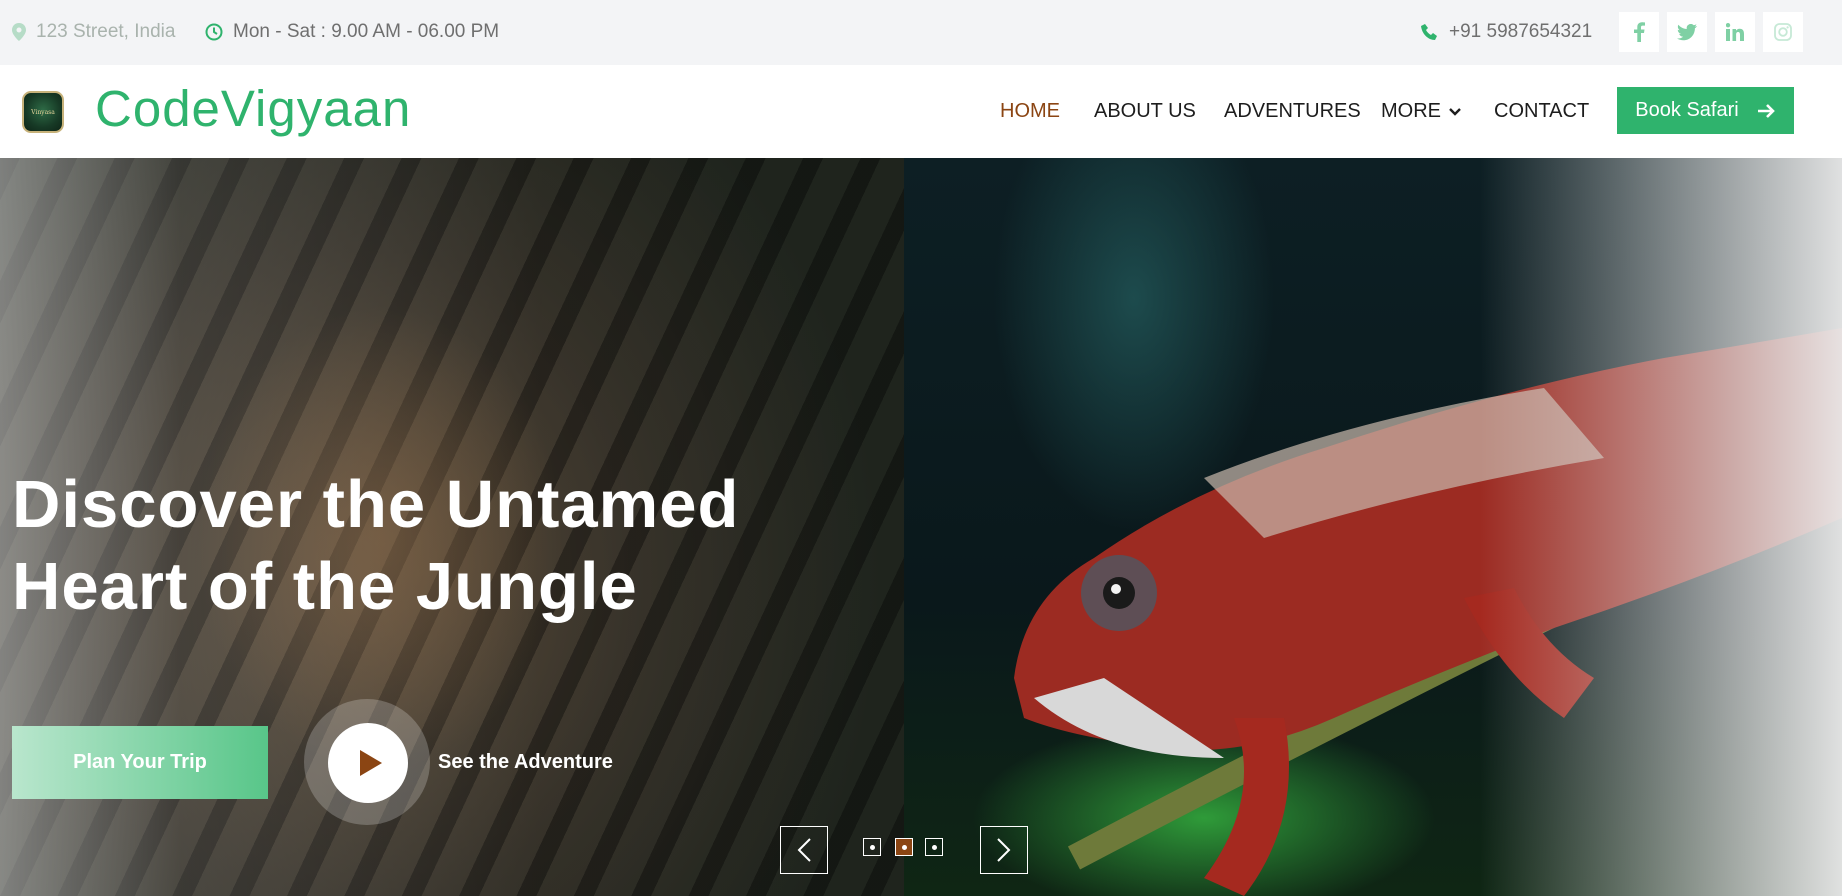  What do you see at coordinates (1687, 110) in the screenshot?
I see `book-safari-label: Book Safari` at bounding box center [1687, 110].